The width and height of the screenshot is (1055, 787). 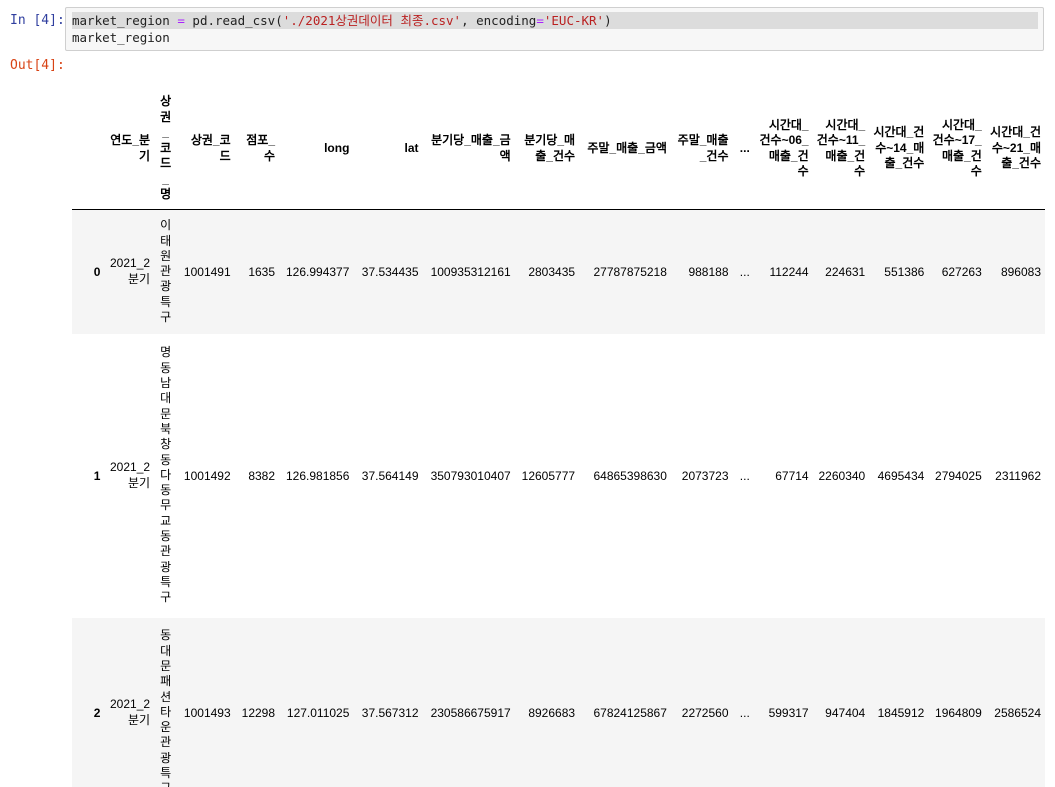 I want to click on table-cell: 12298, so click(x=258, y=712).